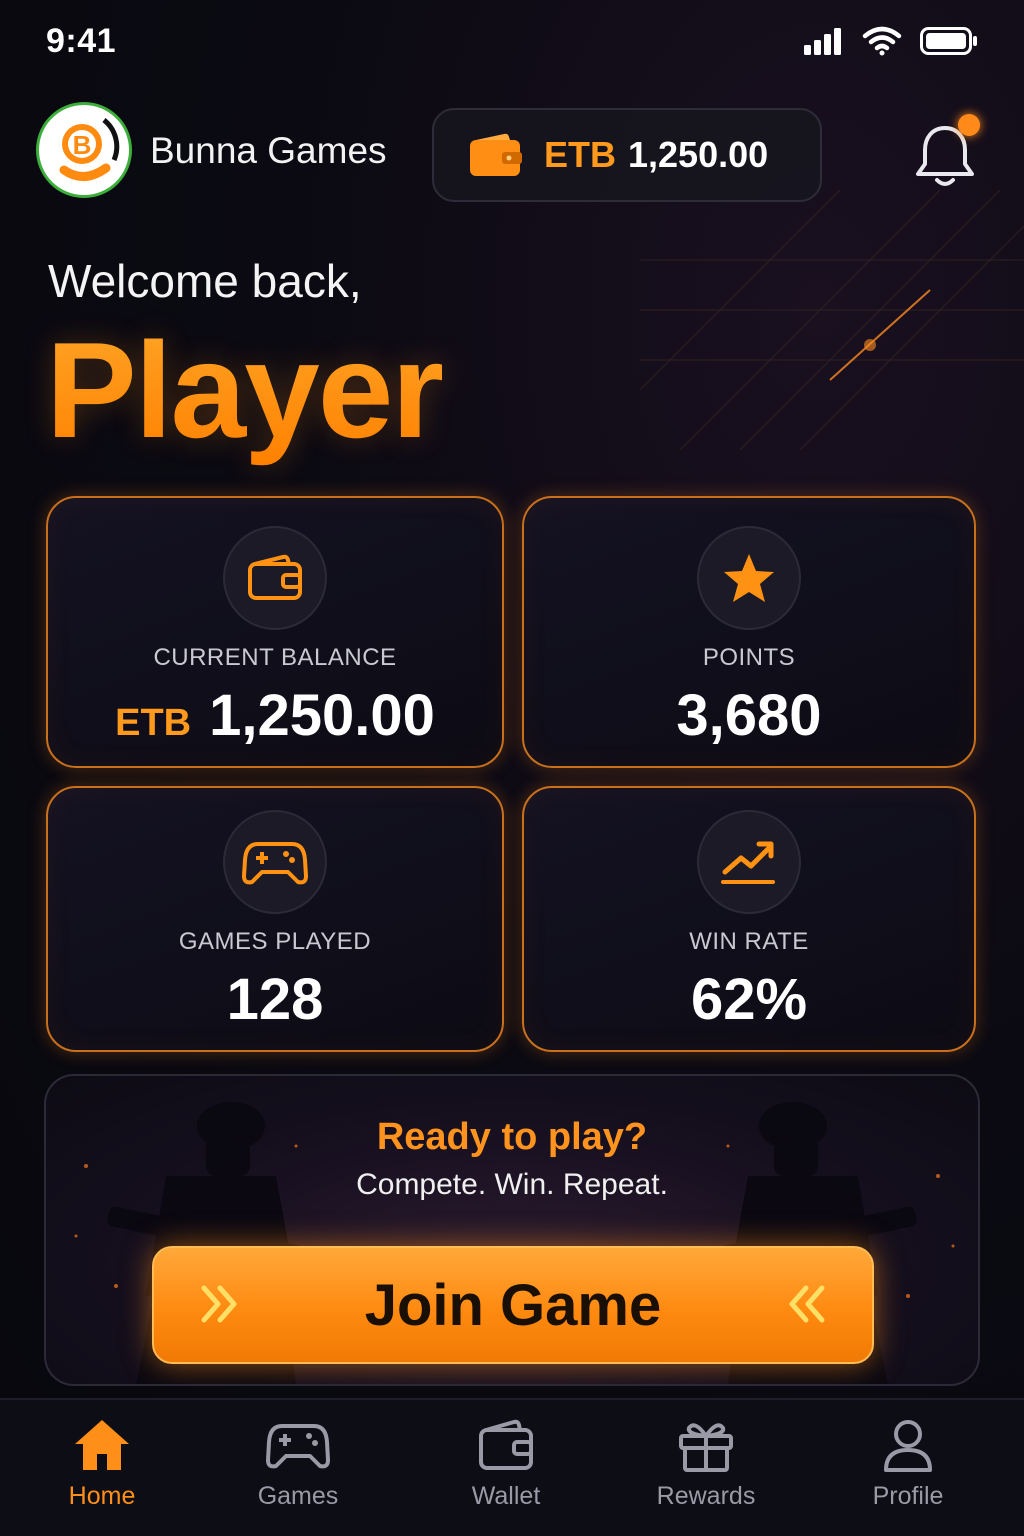  What do you see at coordinates (627, 155) in the screenshot?
I see `header-balance-pill: ETB 1,250.00` at bounding box center [627, 155].